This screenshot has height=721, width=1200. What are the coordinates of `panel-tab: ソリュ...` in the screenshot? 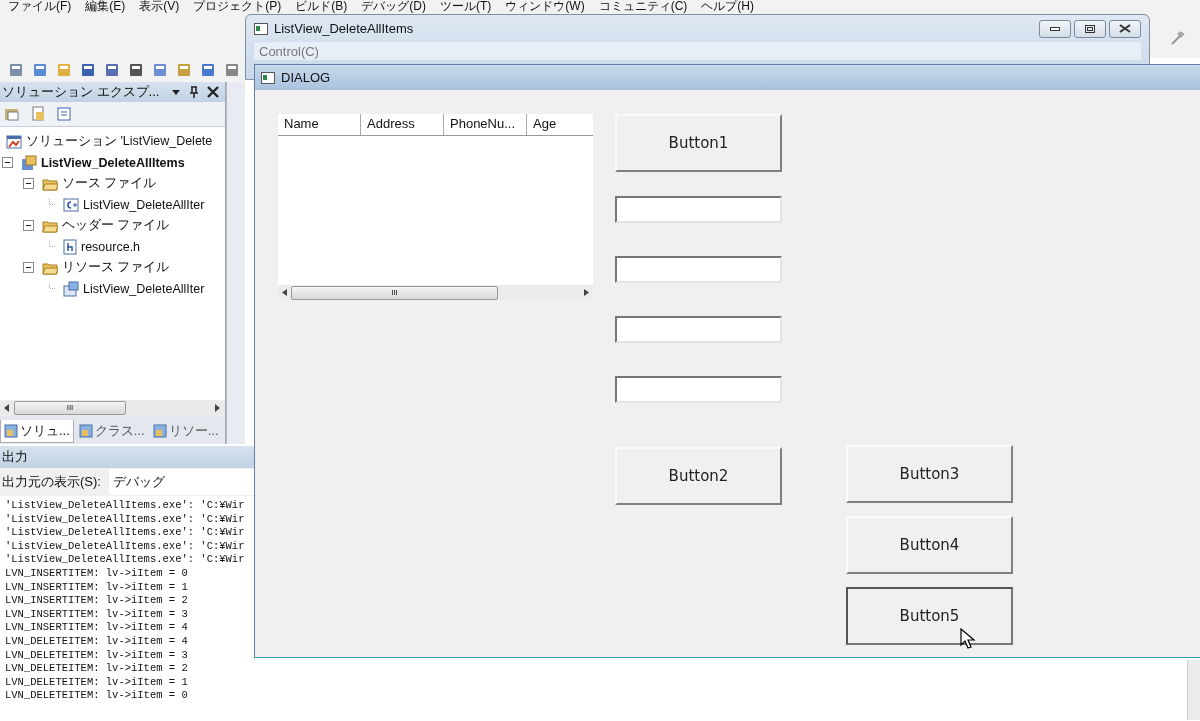 It's located at (37, 431).